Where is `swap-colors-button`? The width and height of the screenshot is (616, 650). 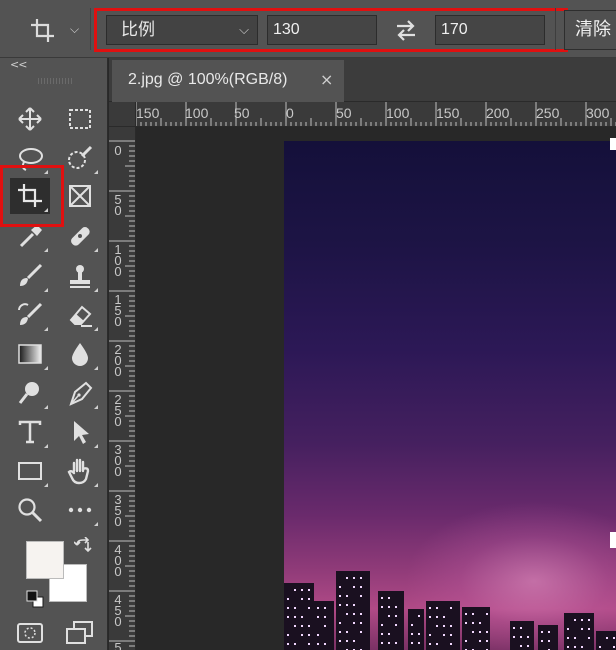
swap-colors-button is located at coordinates (82, 545).